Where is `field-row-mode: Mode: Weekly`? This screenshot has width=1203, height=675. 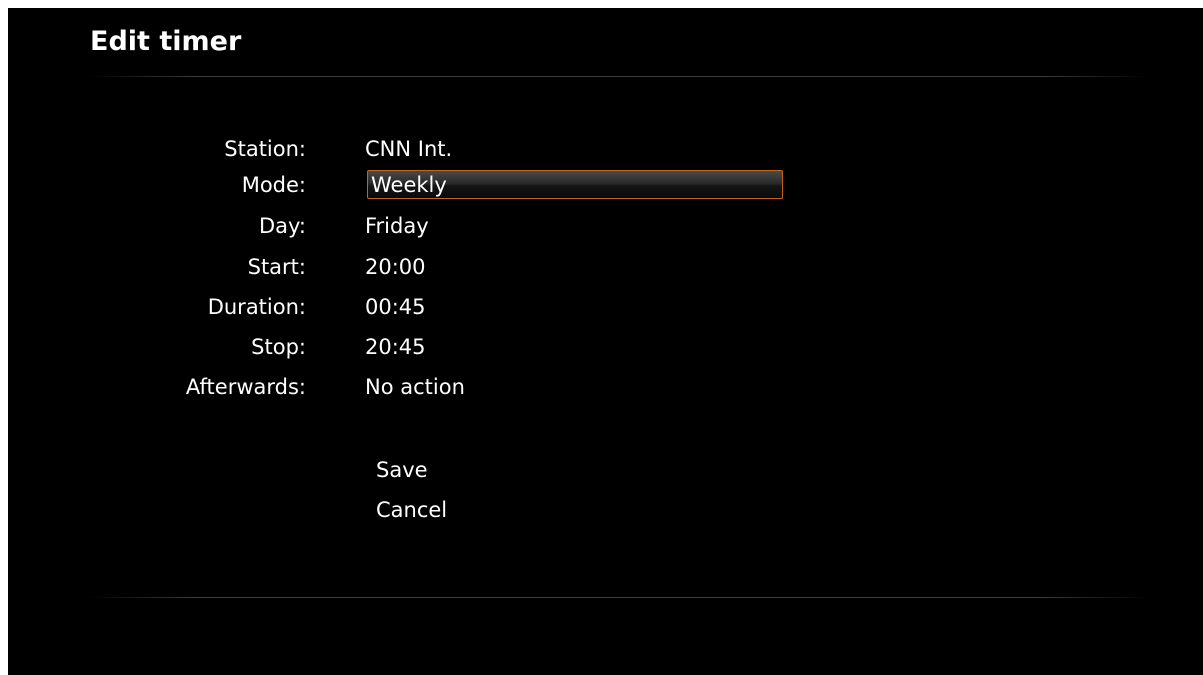
field-row-mode: Mode: Weekly is located at coordinates (605, 185).